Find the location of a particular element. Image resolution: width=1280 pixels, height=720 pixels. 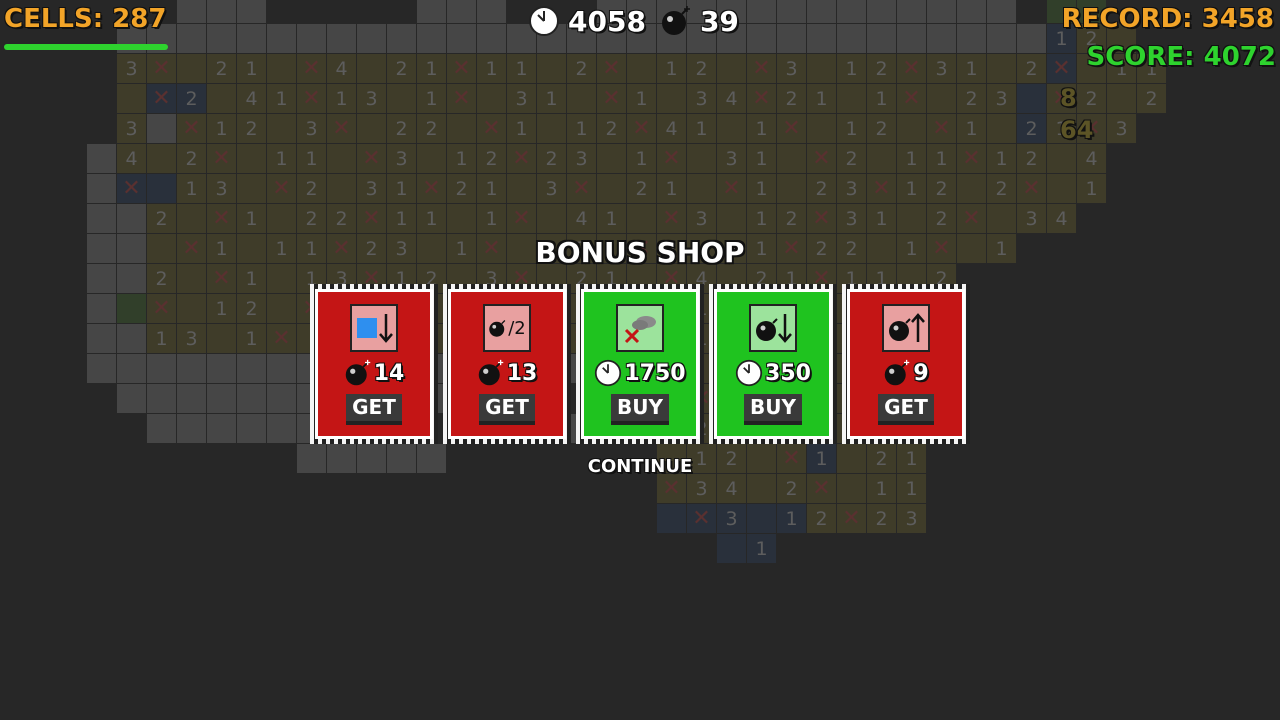

price-value: 13 is located at coordinates (522, 373).